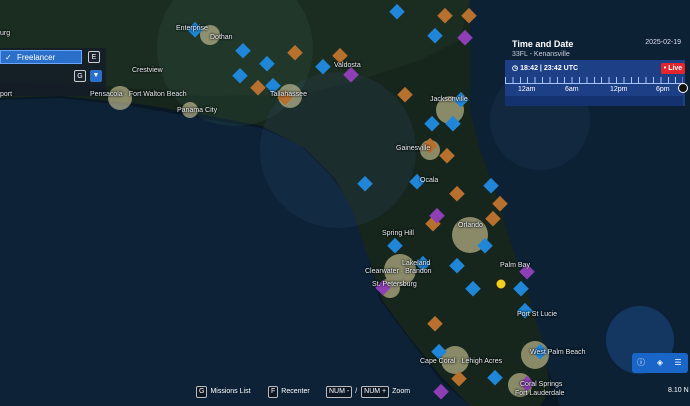 The image size is (690, 406). Describe the element at coordinates (540, 393) in the screenshot. I see `city-label: Fort Lauderdale` at that location.